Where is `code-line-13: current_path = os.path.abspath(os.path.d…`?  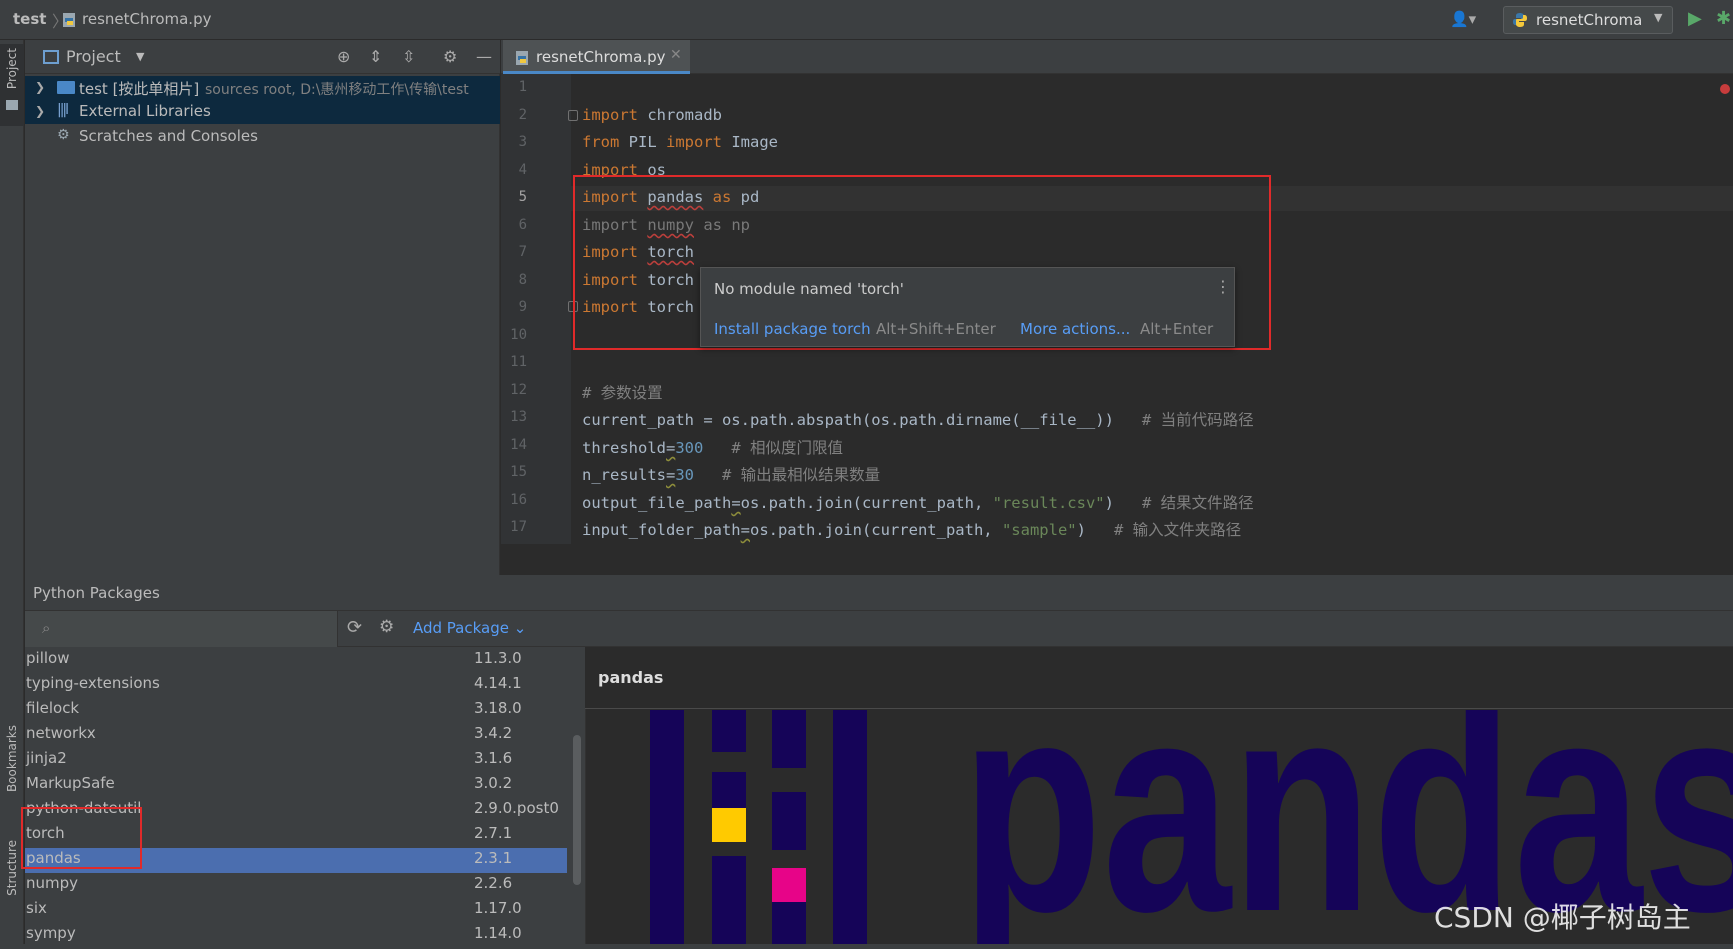 code-line-13: current_path = os.path.abspath(os.path.d… is located at coordinates (918, 420).